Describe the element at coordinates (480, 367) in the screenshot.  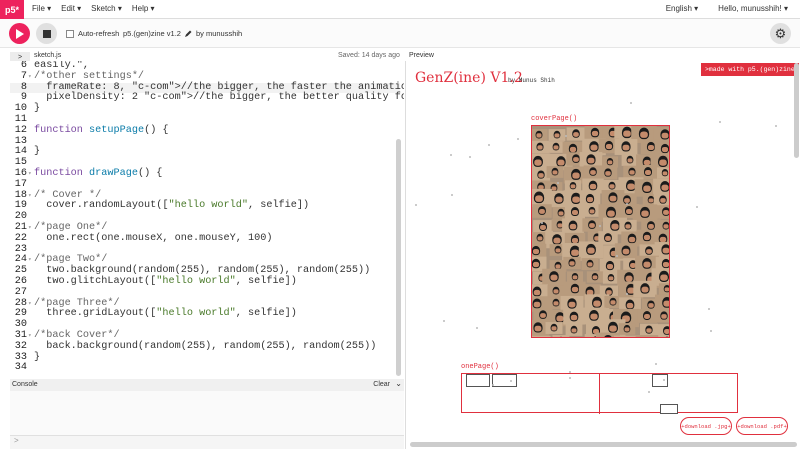
I see `one-page-label: onePage()` at that location.